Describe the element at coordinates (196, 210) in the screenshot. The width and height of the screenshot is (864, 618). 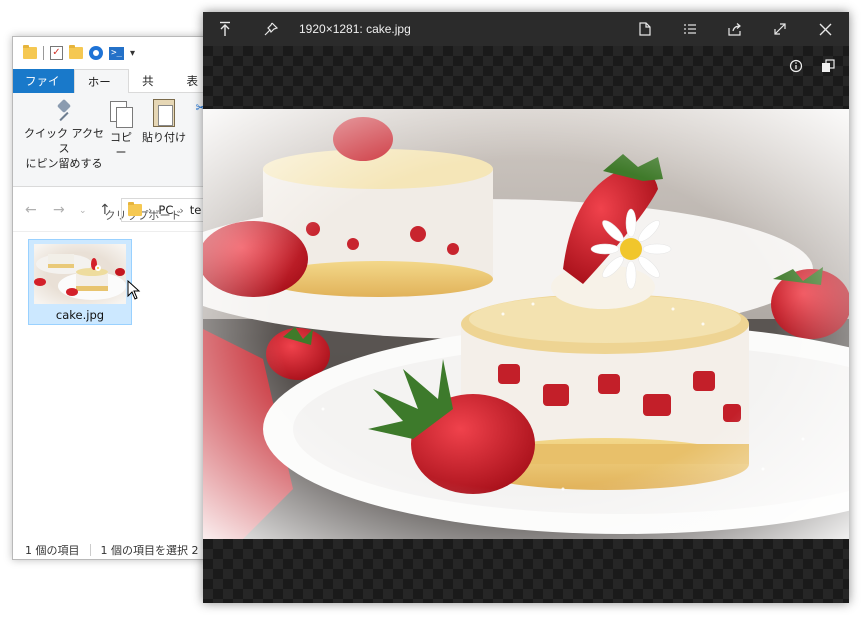
I see `breadcrumb-folder: te` at that location.